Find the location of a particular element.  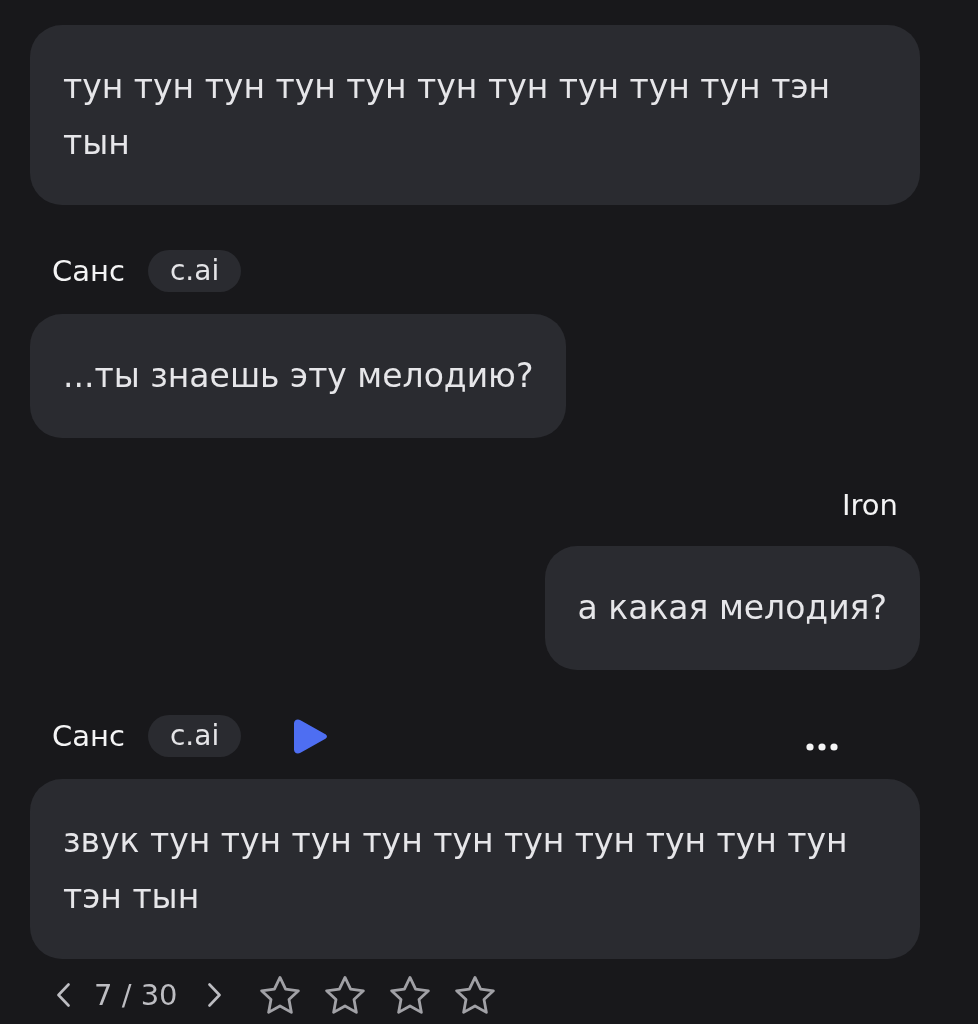

chevron-left-icon is located at coordinates (63, 995).